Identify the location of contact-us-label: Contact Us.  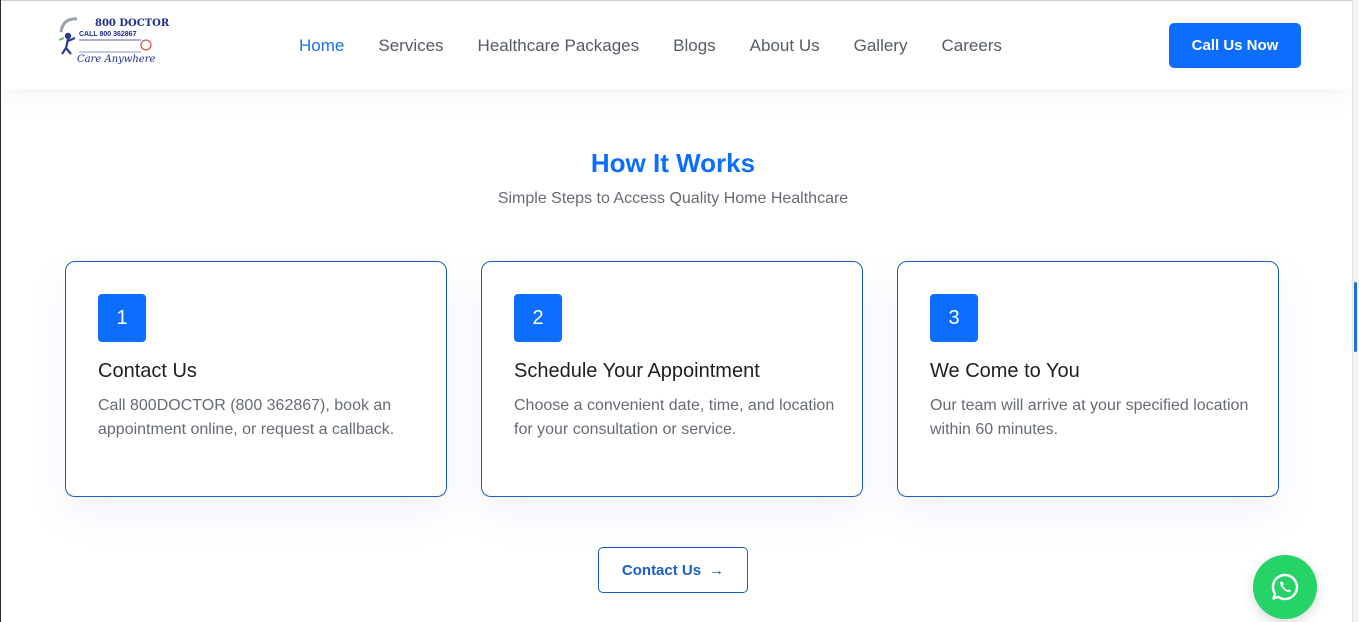
(661, 570).